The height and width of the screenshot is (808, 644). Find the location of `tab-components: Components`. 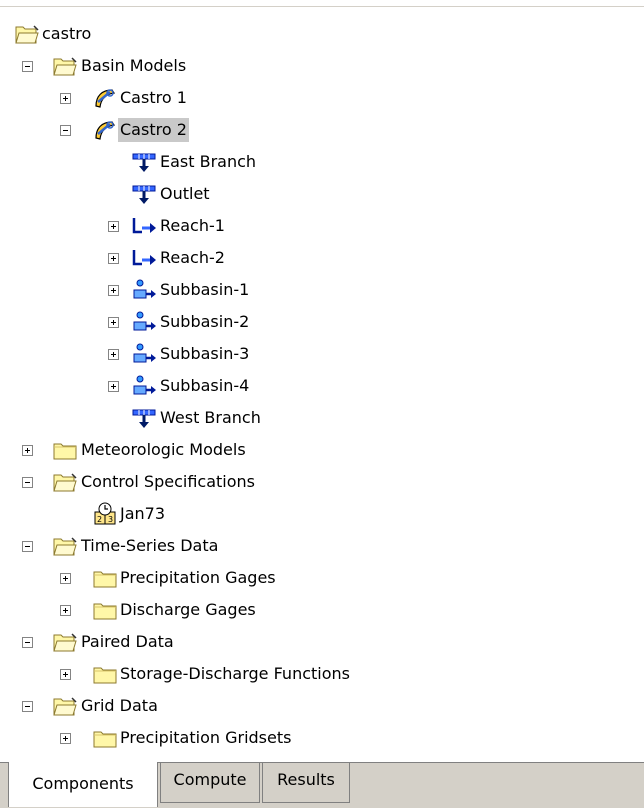

tab-components: Components is located at coordinates (83, 784).